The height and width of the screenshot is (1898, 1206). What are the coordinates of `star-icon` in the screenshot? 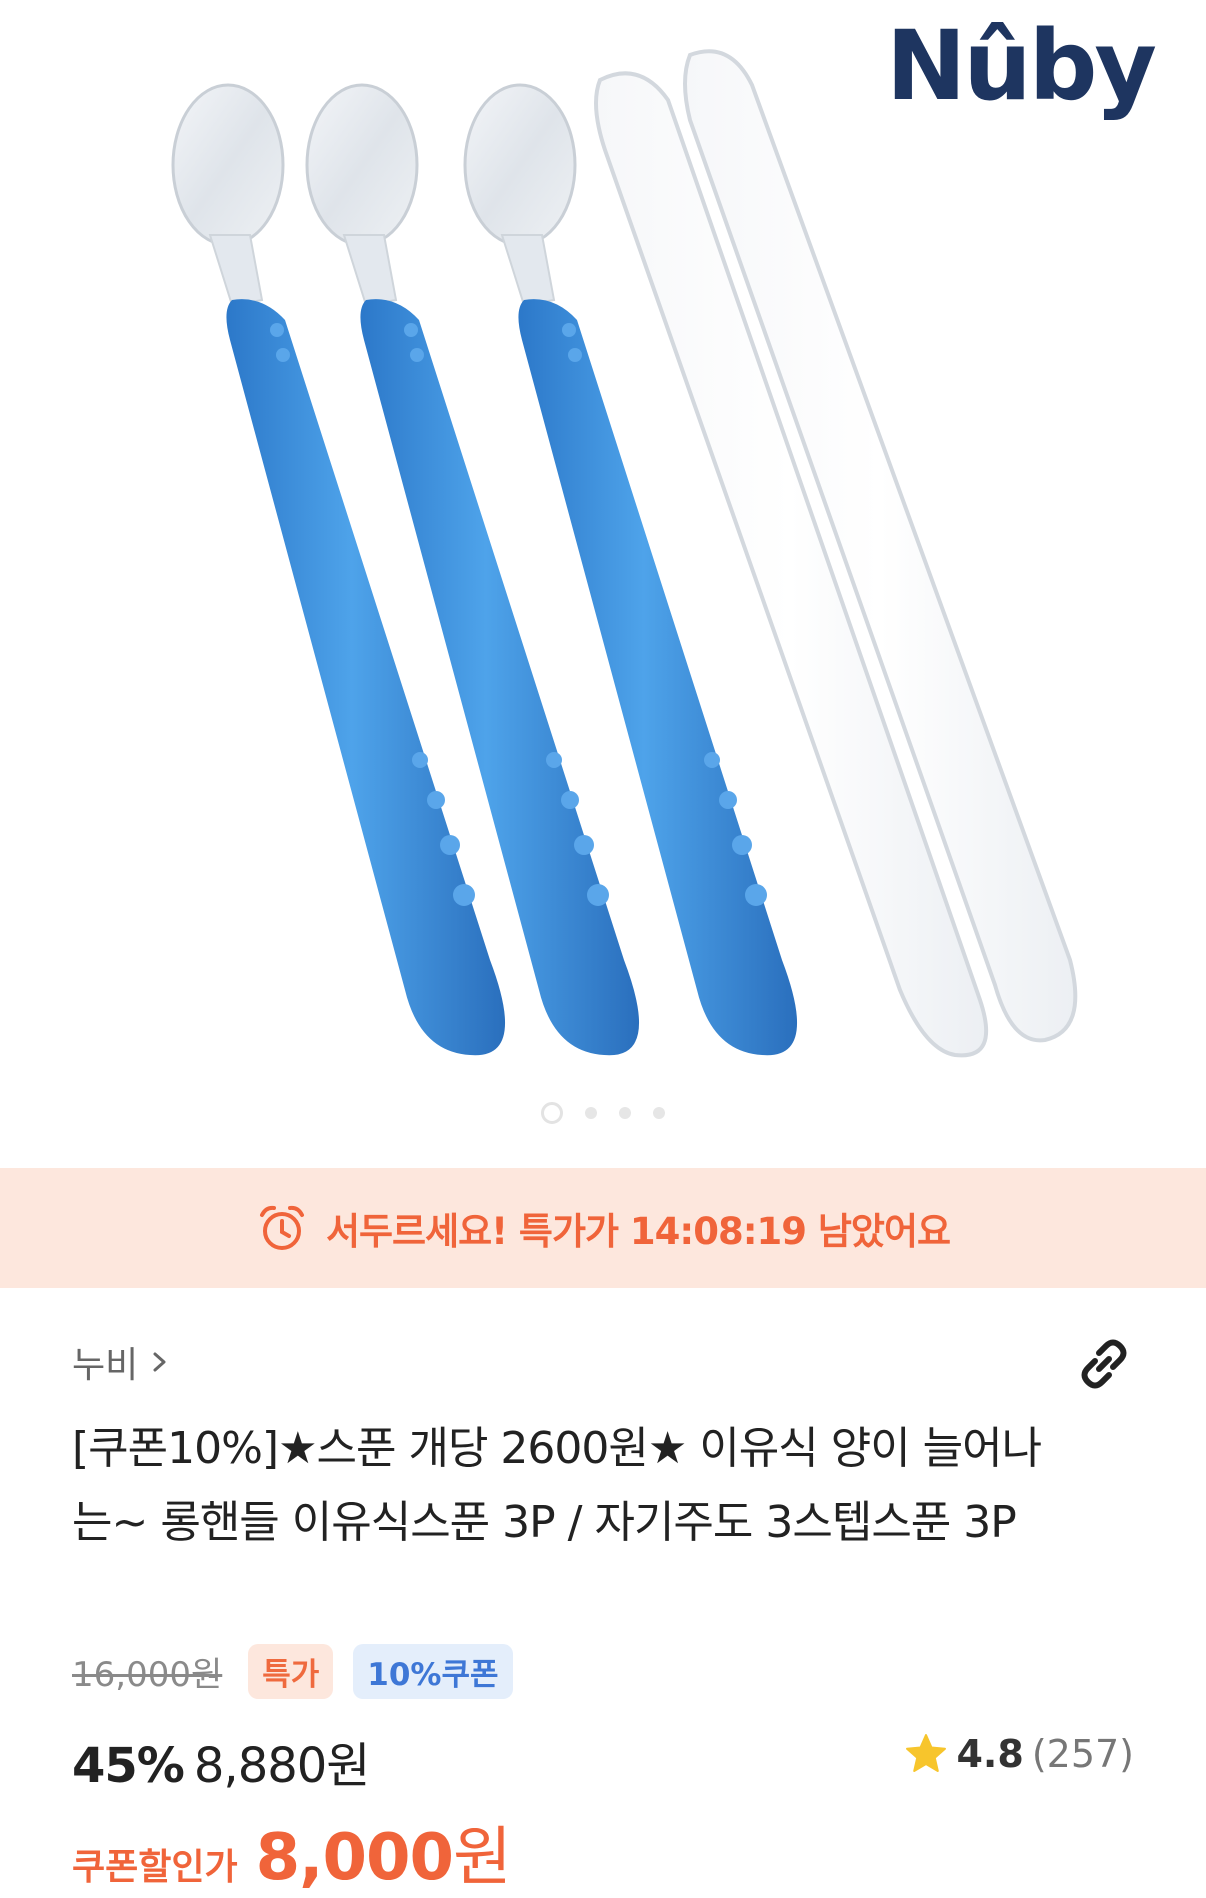 It's located at (926, 1753).